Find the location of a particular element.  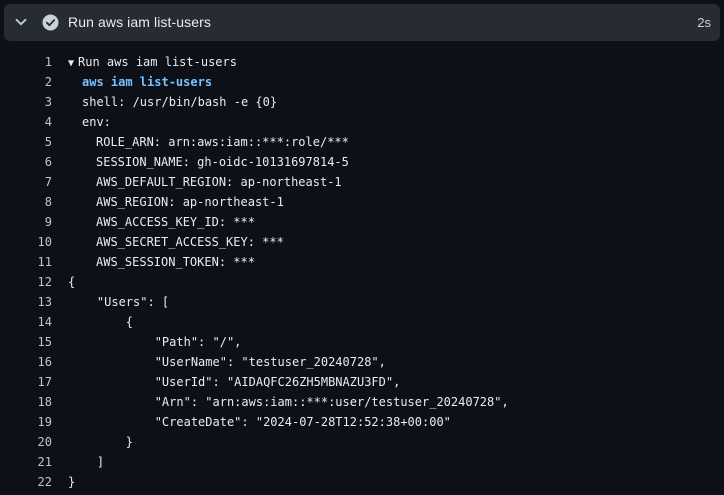

log-text: AWS_REGION: ap-northeast-1 is located at coordinates (190, 202).